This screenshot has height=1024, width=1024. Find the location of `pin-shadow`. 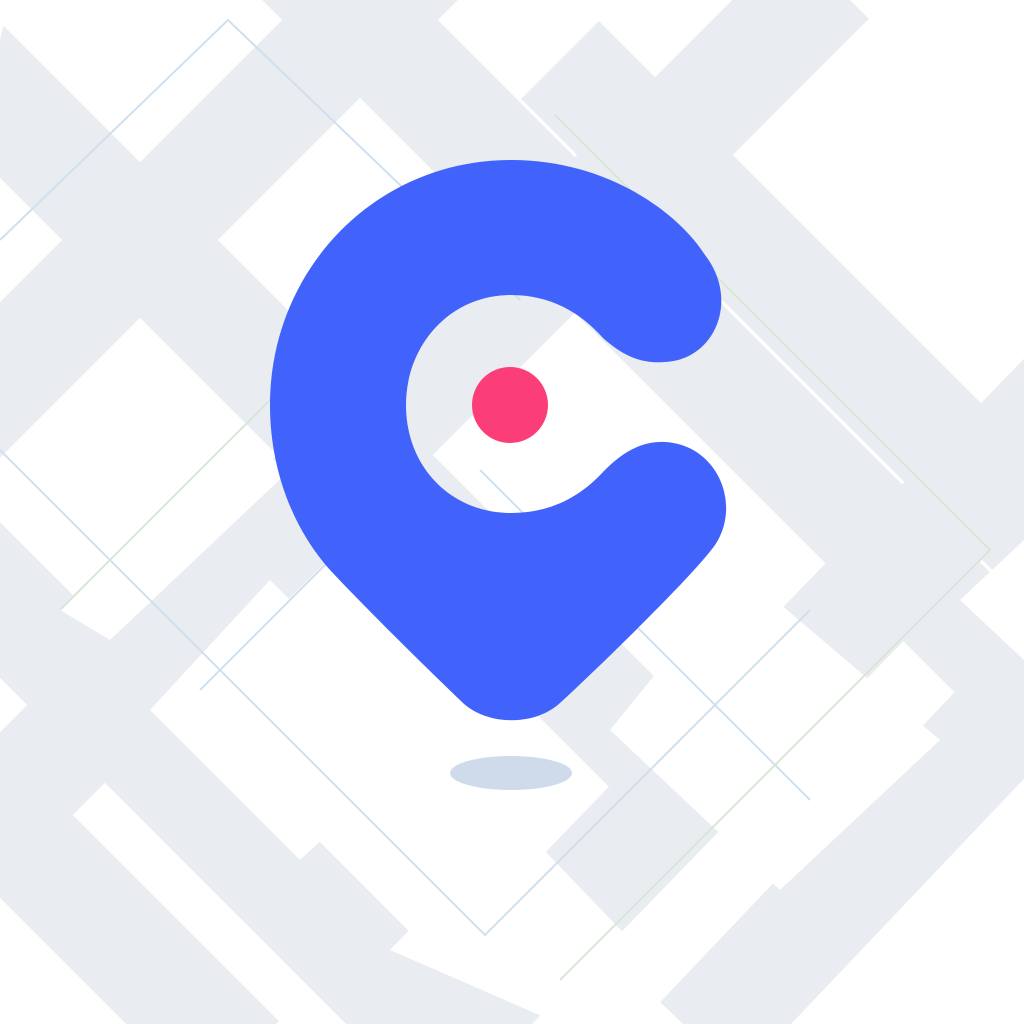

pin-shadow is located at coordinates (511, 773).